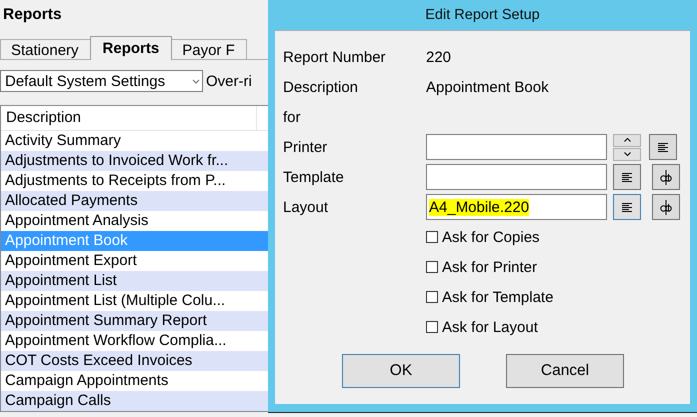 This screenshot has width=697, height=417. Describe the element at coordinates (490, 327) in the screenshot. I see `checkbox-label: Ask for Layout` at that location.